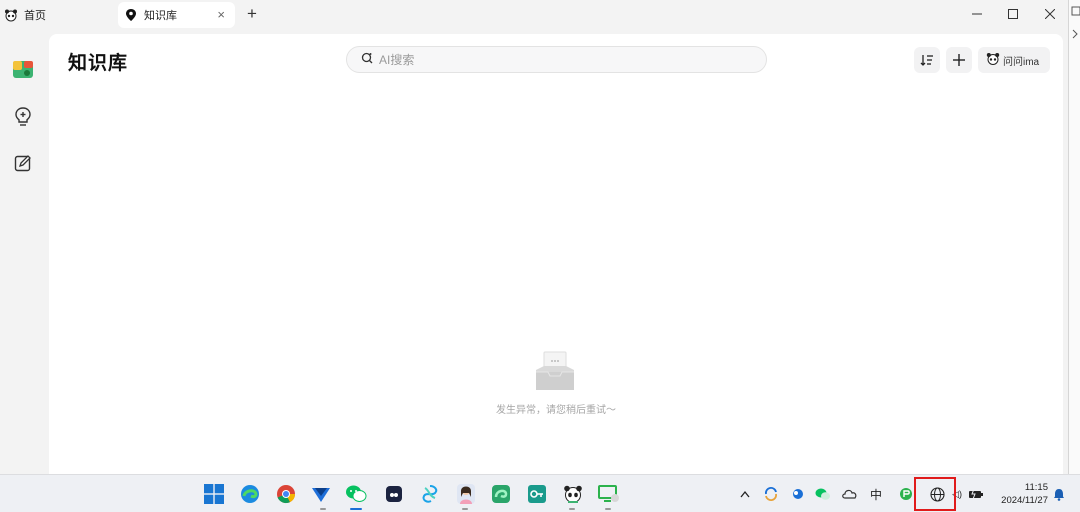 The image size is (1080, 512). I want to click on empty-box-illustration, so click(555, 372).